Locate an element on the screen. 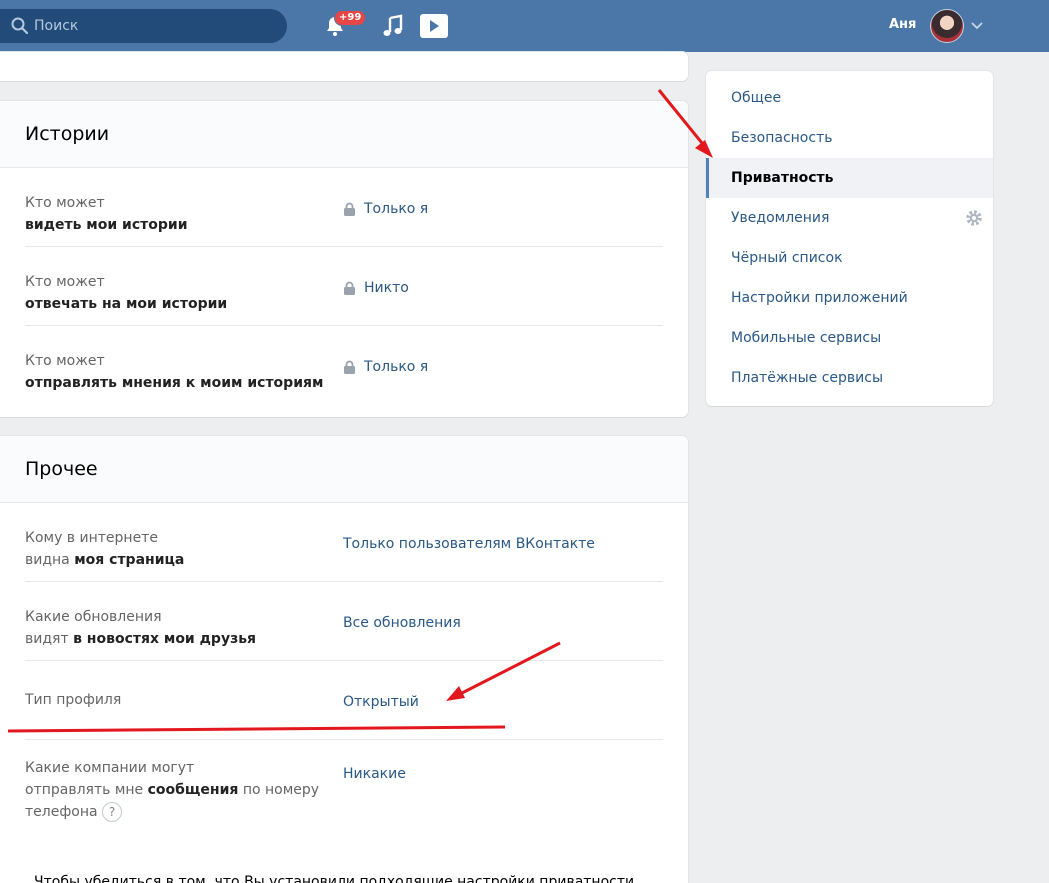 The width and height of the screenshot is (1049, 883). setting-row: Кто может видеть мои истории Только я is located at coordinates (344, 207).